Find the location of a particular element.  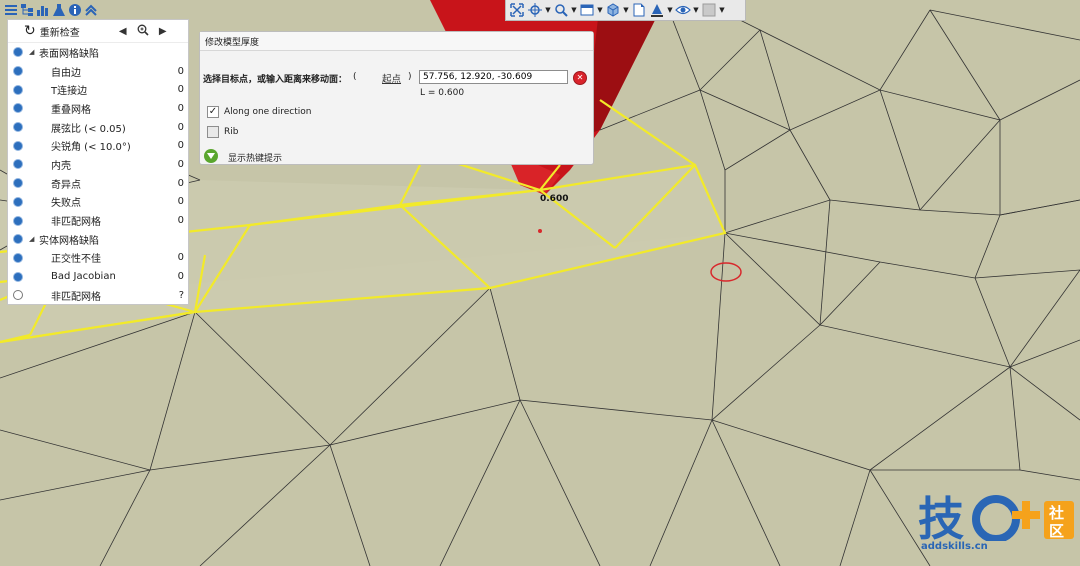

cube-view-icon is located at coordinates (613, 10).